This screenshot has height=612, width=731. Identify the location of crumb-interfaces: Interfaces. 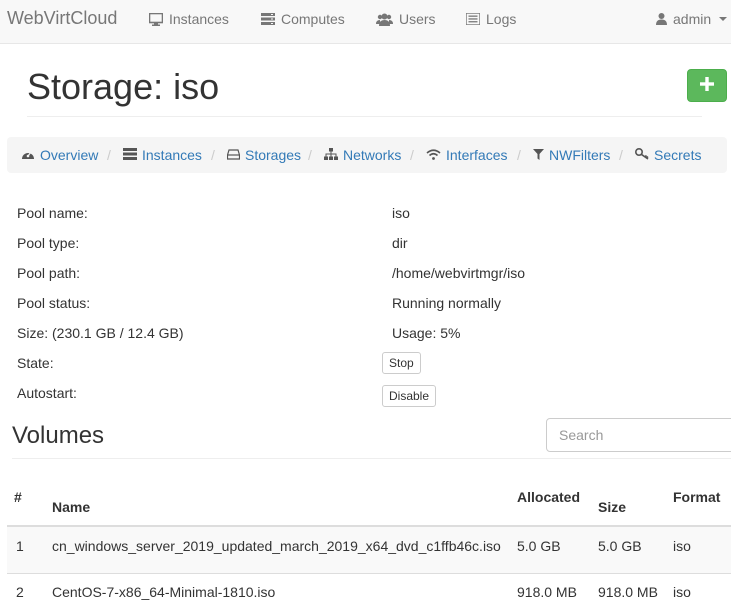
(466, 155).